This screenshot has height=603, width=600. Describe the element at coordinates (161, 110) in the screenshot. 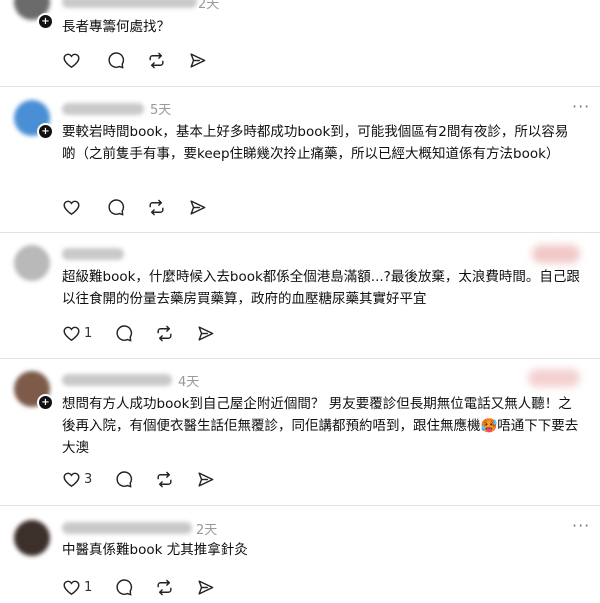

I see `post-time: 5天` at that location.